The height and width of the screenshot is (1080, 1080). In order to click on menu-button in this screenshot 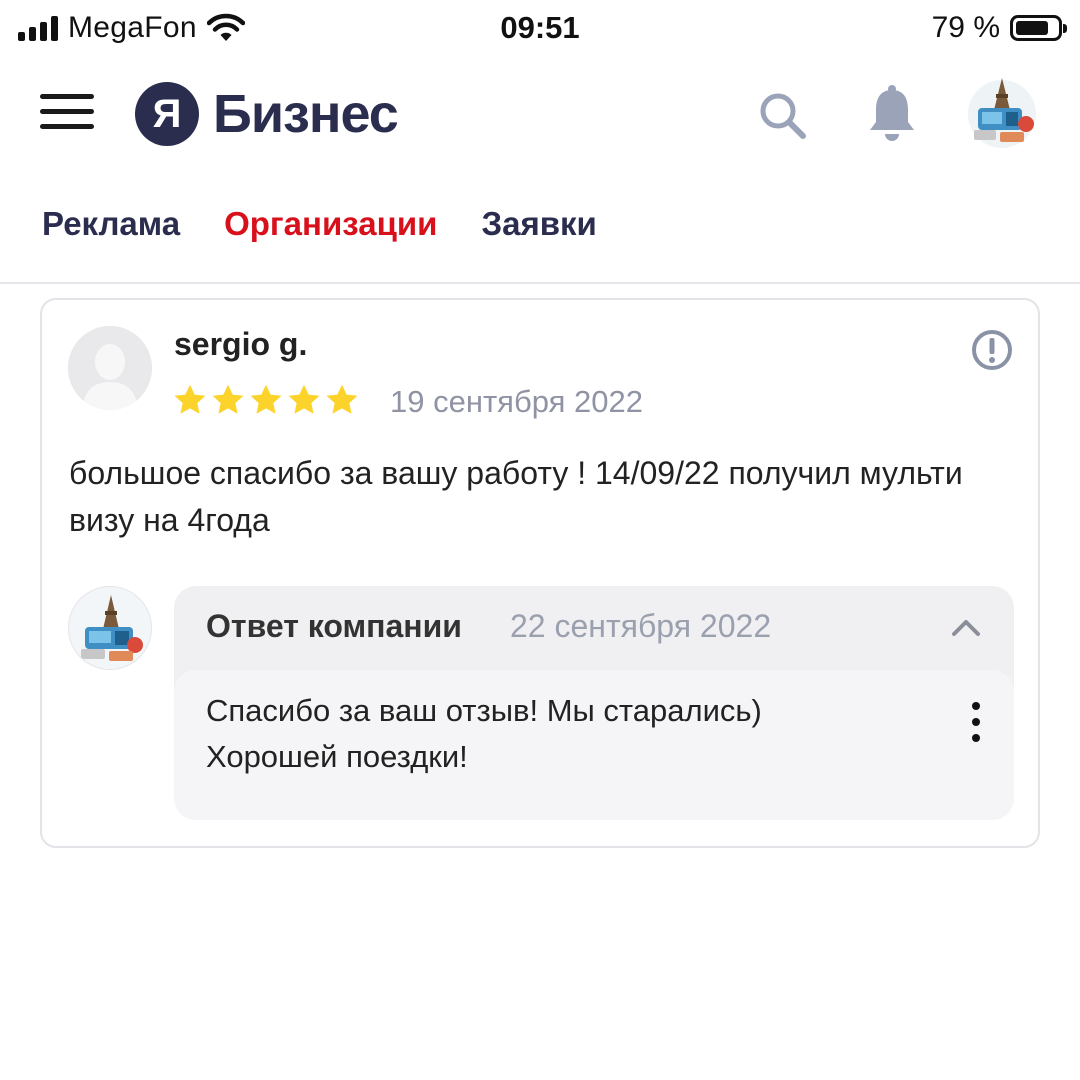, I will do `click(68, 114)`.